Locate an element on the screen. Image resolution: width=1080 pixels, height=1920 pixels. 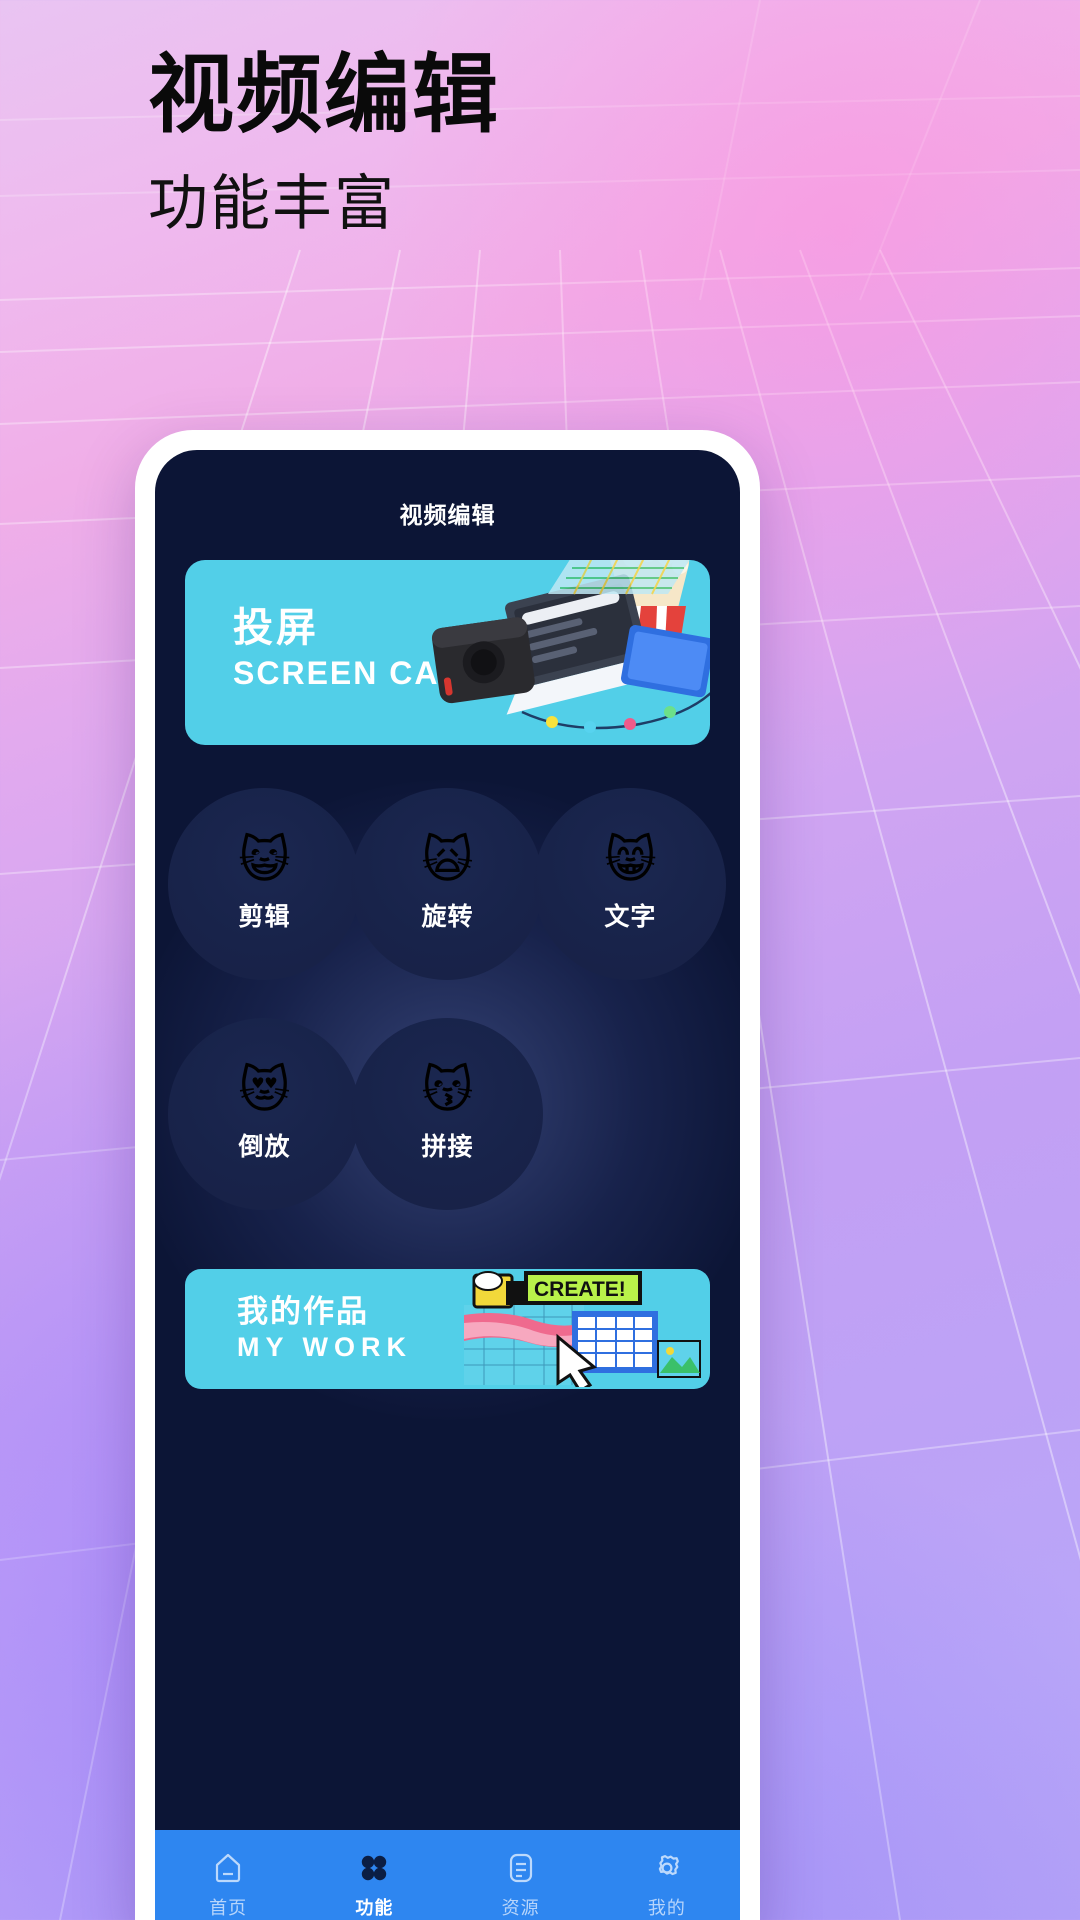
screen-casting-banner: 投屏 SCREEN CASTIN is located at coordinates (447, 652).